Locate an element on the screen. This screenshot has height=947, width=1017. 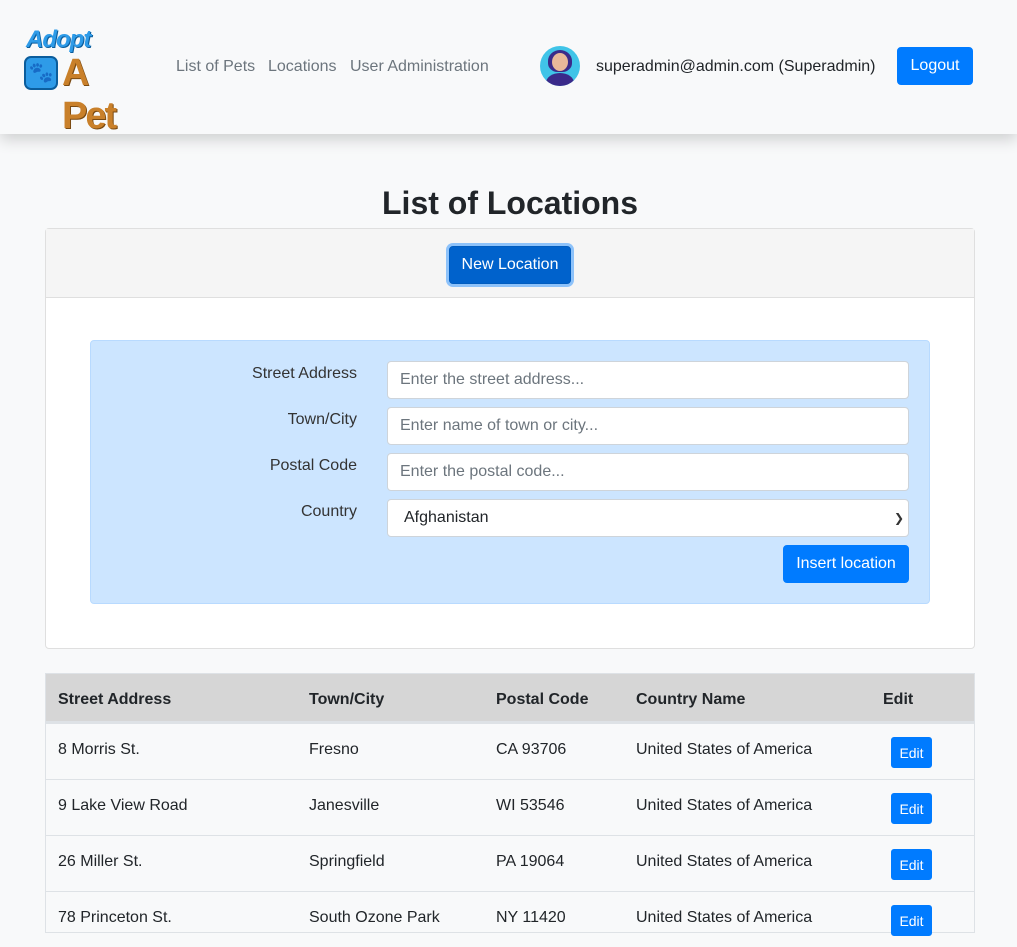
postal-code-input is located at coordinates (648, 472).